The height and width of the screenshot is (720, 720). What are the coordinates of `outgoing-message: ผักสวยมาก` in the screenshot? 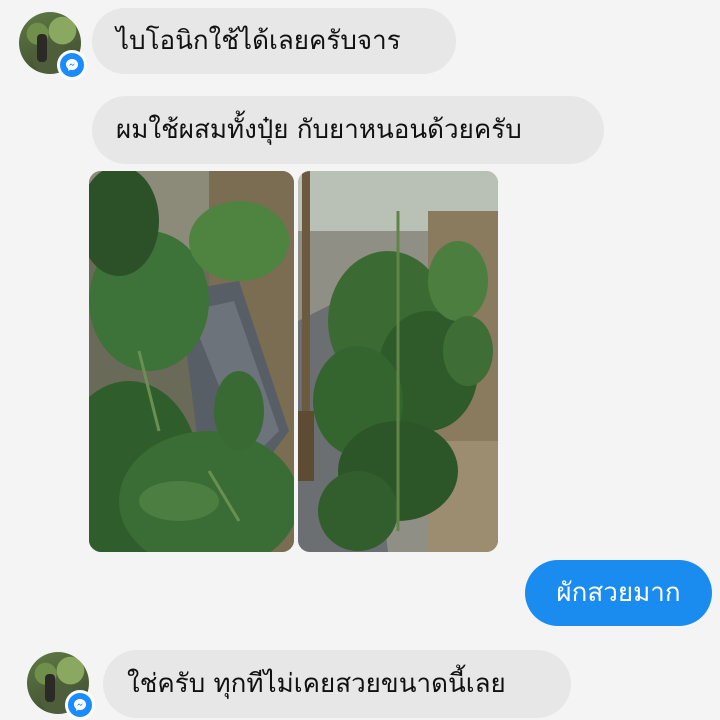 It's located at (618, 593).